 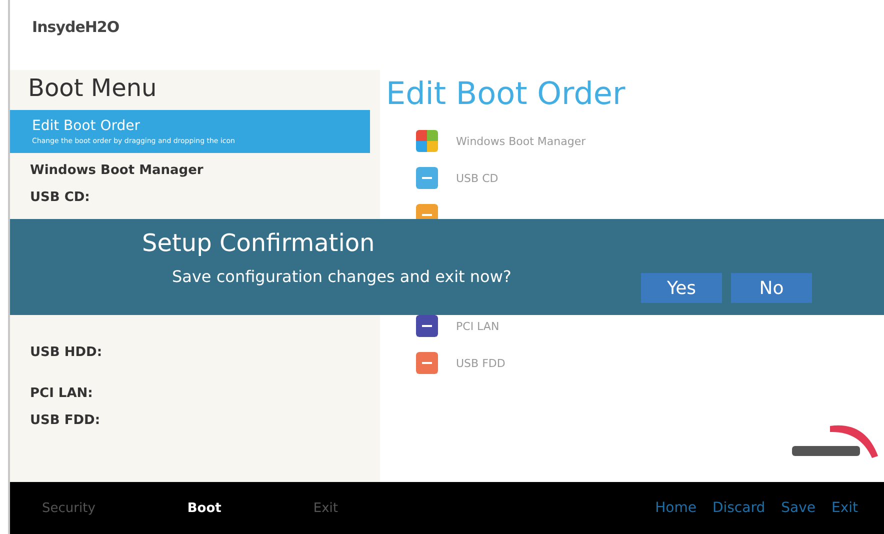 I want to click on windows-logo-icon, so click(x=427, y=141).